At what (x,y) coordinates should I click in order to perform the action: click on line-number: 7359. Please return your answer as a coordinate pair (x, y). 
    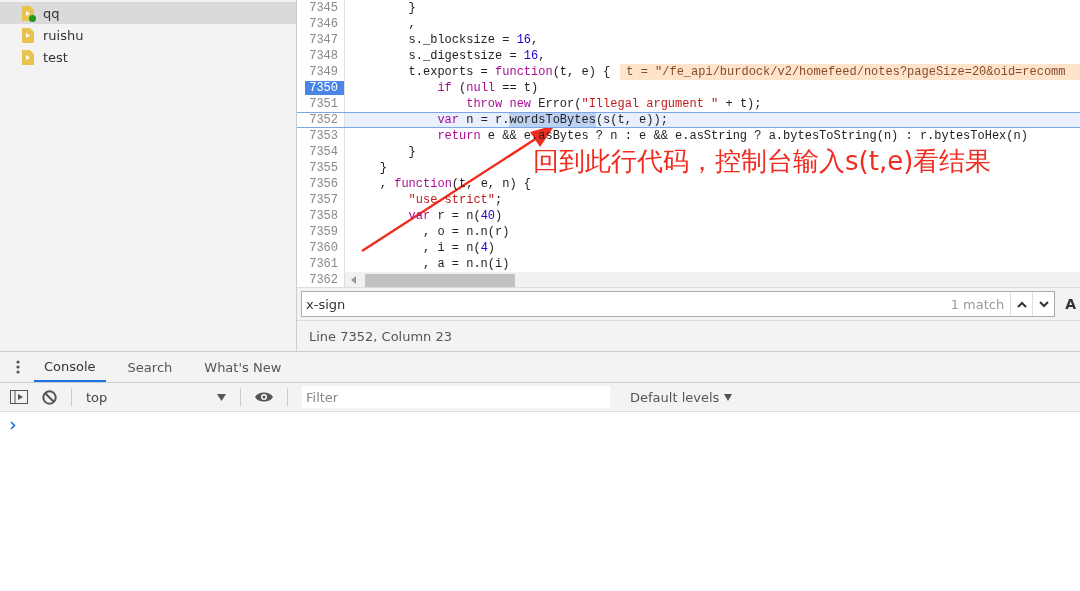
    Looking at the image, I should click on (323, 232).